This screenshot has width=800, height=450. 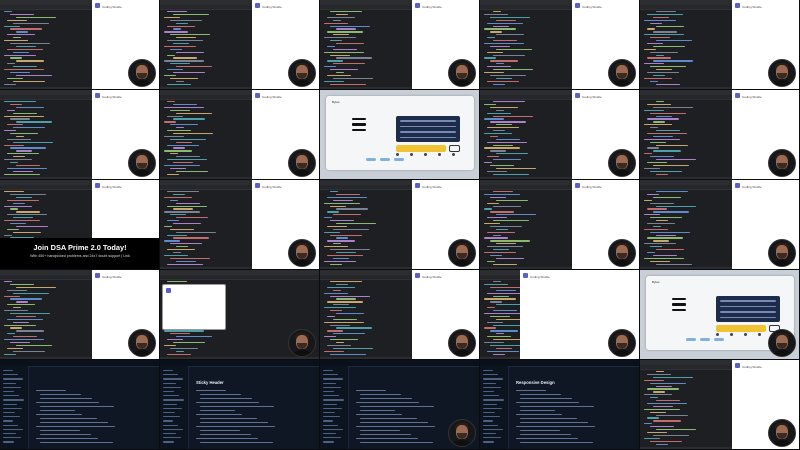 I want to click on menu-app-window: Bytes, so click(x=400, y=133).